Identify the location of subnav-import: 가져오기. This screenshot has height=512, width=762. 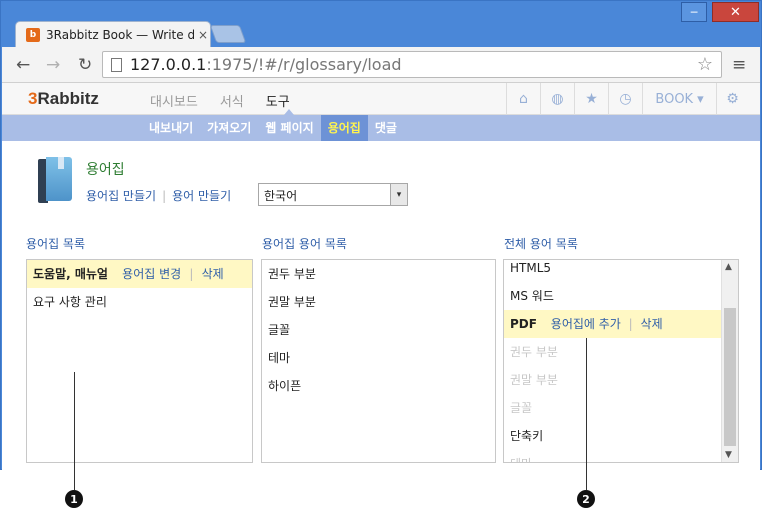
(229, 128).